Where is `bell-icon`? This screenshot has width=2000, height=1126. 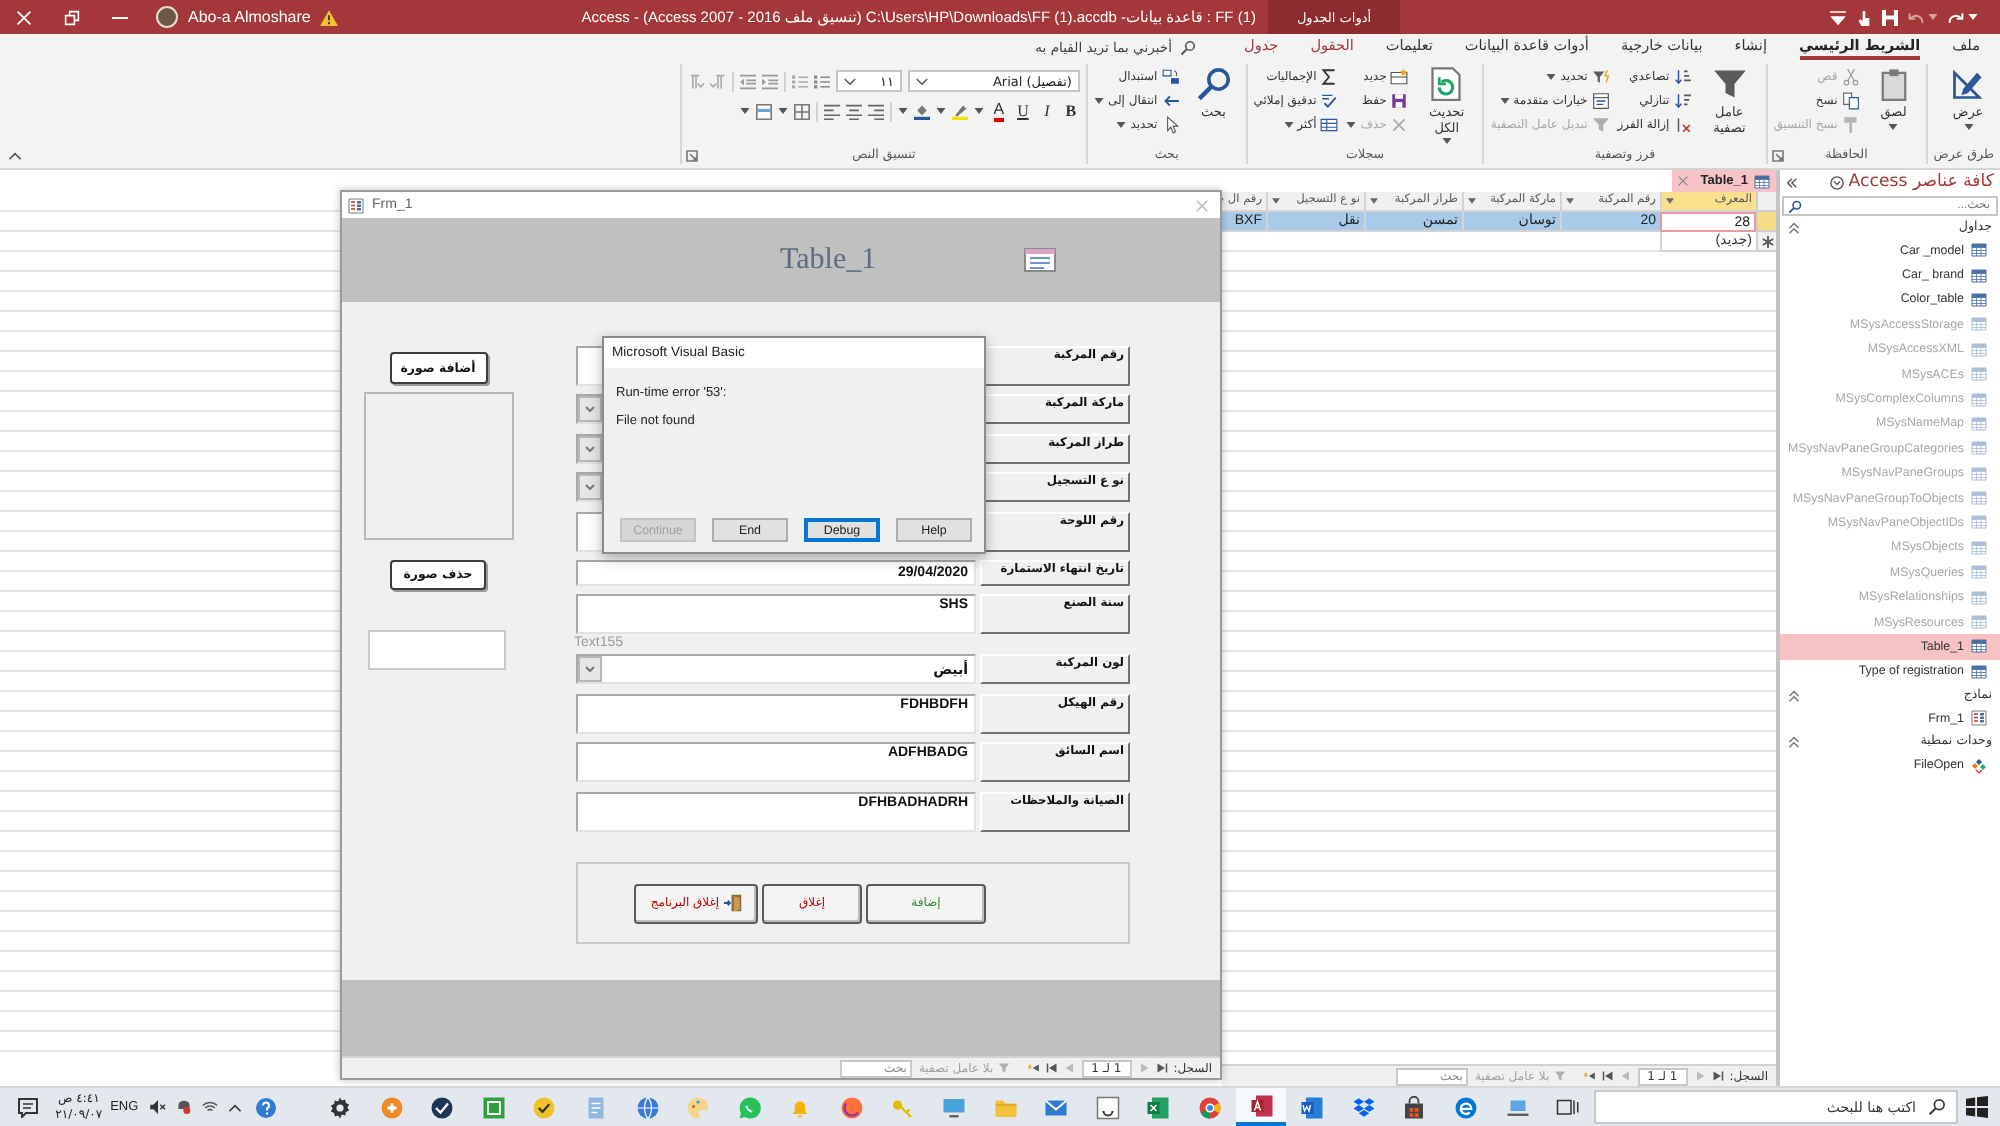 bell-icon is located at coordinates (800, 1107).